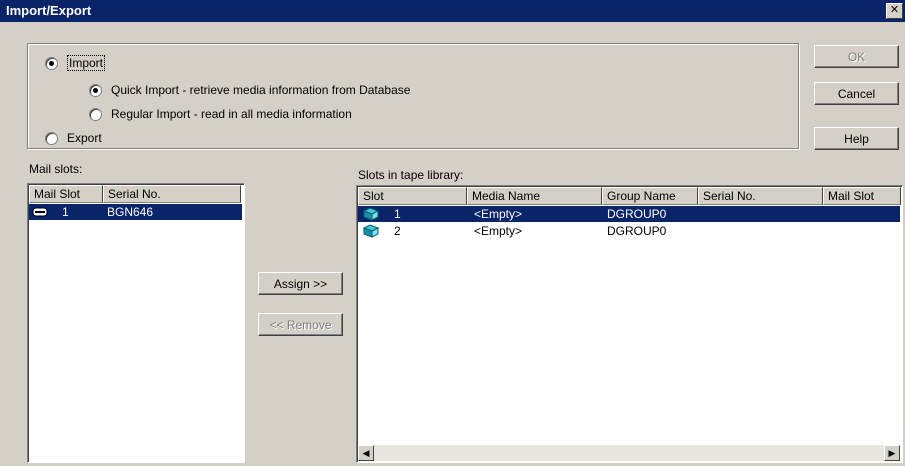 The width and height of the screenshot is (905, 466). I want to click on tape-slot-icon, so click(371, 233).